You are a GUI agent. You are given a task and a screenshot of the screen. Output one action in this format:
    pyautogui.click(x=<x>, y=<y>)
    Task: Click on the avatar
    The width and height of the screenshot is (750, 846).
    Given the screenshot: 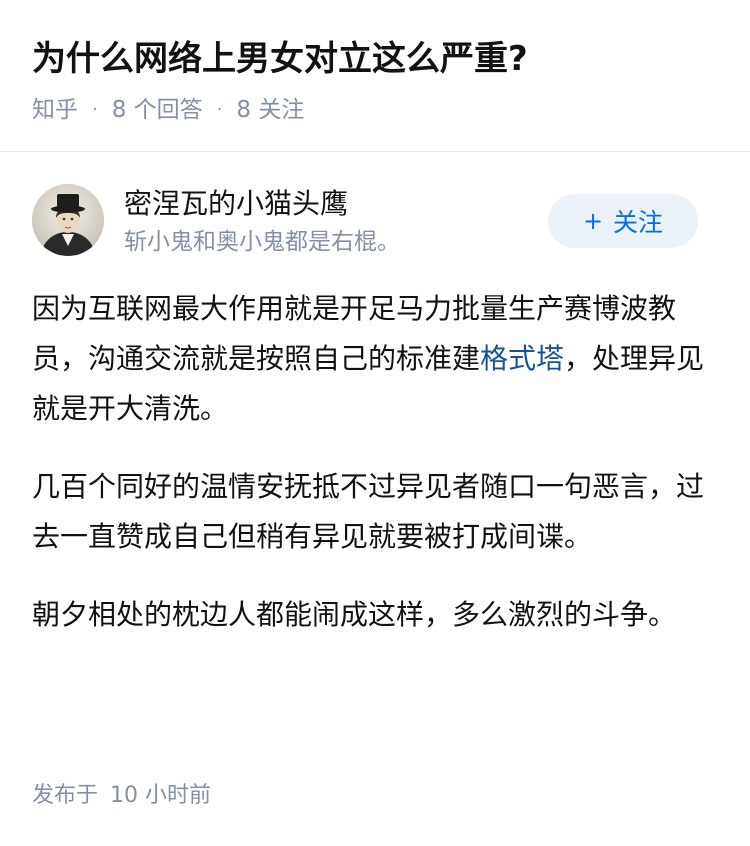 What is the action you would take?
    pyautogui.click(x=68, y=220)
    